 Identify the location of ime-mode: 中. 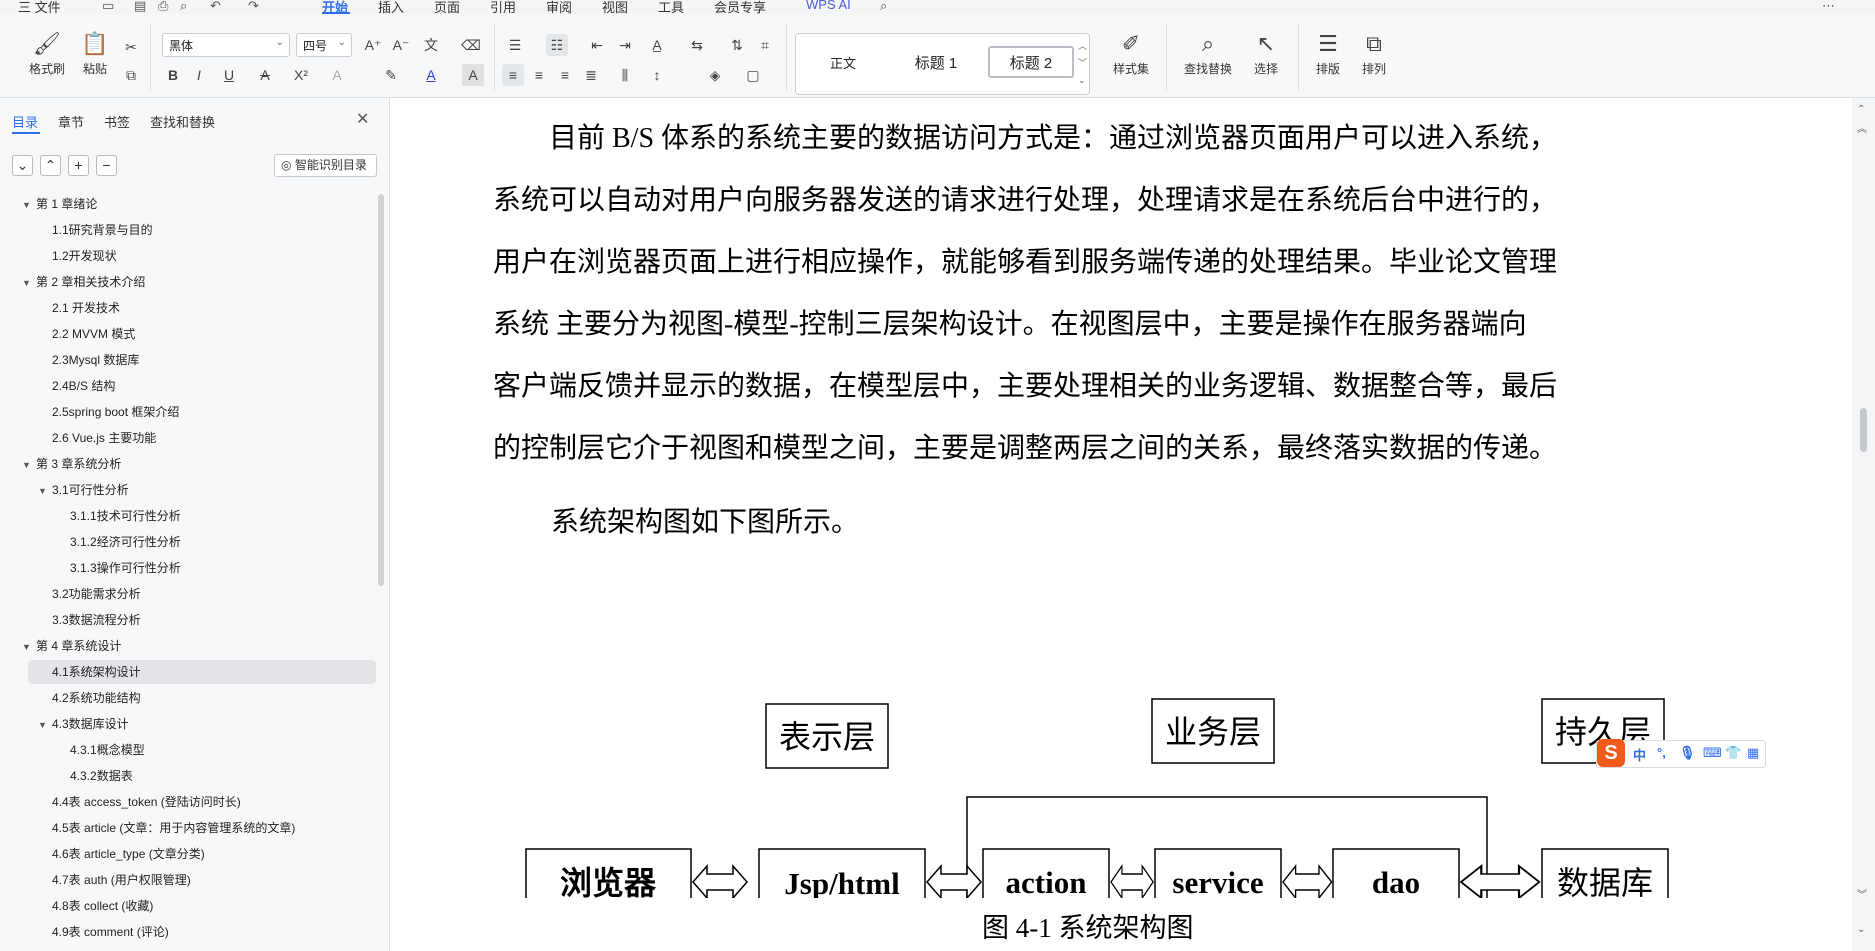
(1639, 754).